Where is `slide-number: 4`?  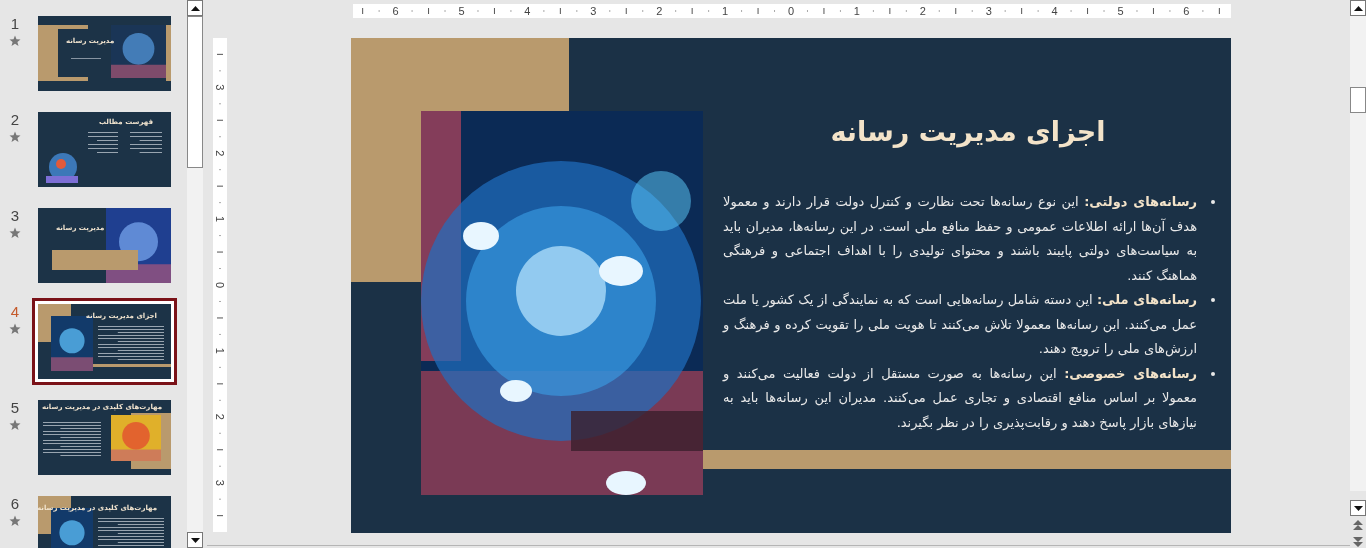 slide-number: 4 is located at coordinates (15, 312).